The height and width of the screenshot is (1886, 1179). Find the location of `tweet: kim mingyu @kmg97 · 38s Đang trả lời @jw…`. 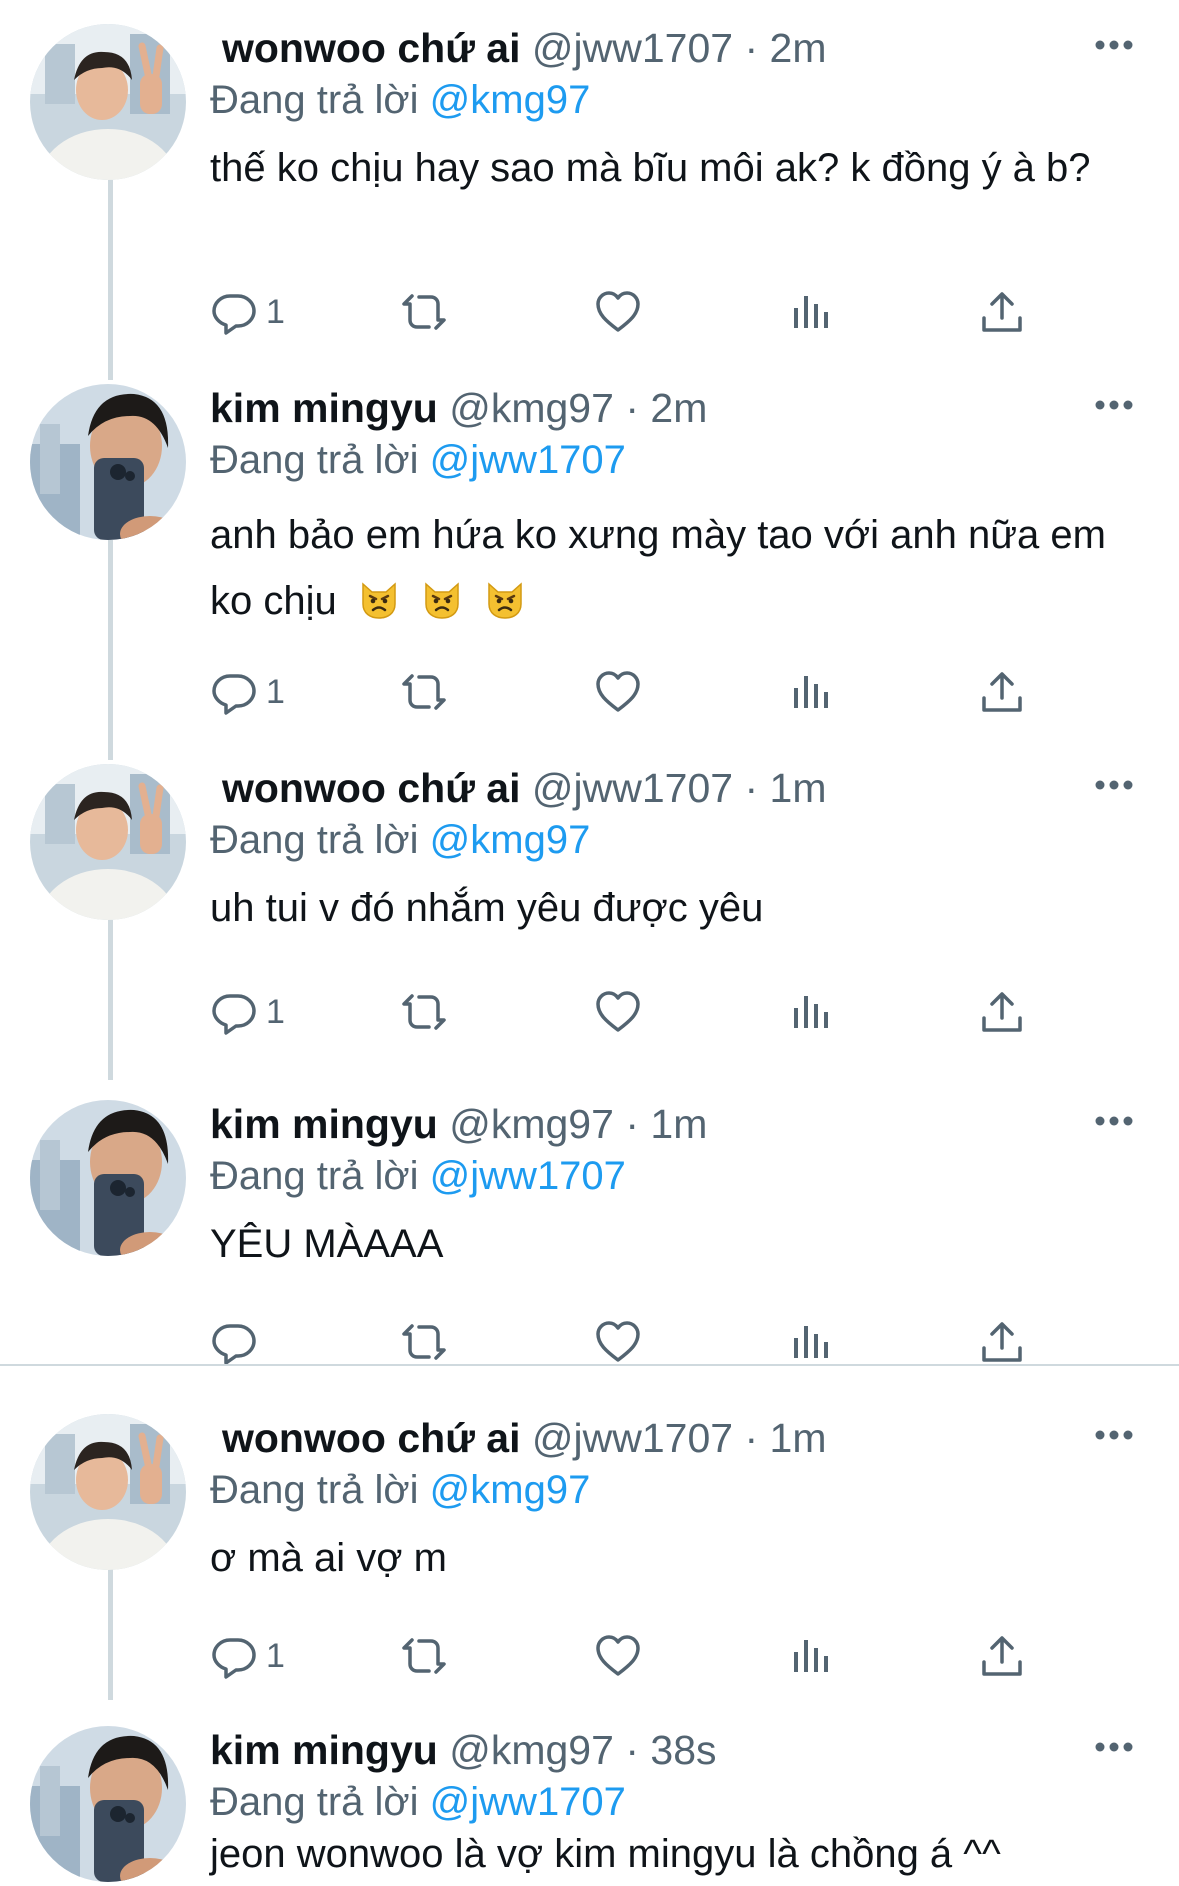

tweet: kim mingyu @kmg97 · 38s Đang trả lời @jw… is located at coordinates (589, 1794).